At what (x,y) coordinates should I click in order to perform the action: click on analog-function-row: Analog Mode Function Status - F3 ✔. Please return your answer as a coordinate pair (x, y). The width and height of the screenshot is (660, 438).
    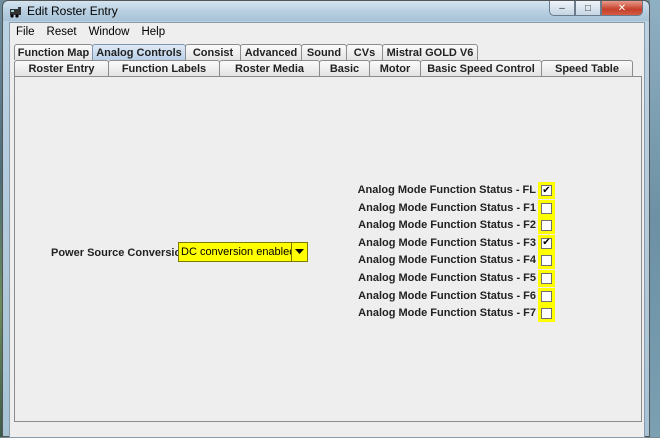
    Looking at the image, I should click on (435, 243).